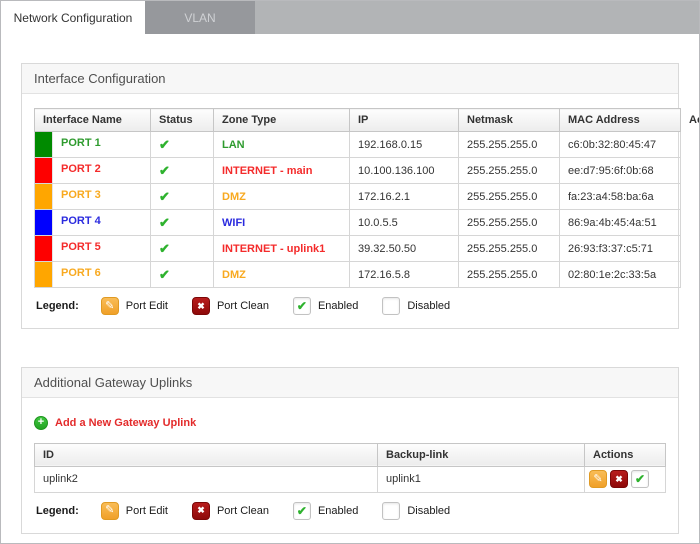  What do you see at coordinates (73, 17) in the screenshot?
I see `tab-network-configuration: Network Configuration` at bounding box center [73, 17].